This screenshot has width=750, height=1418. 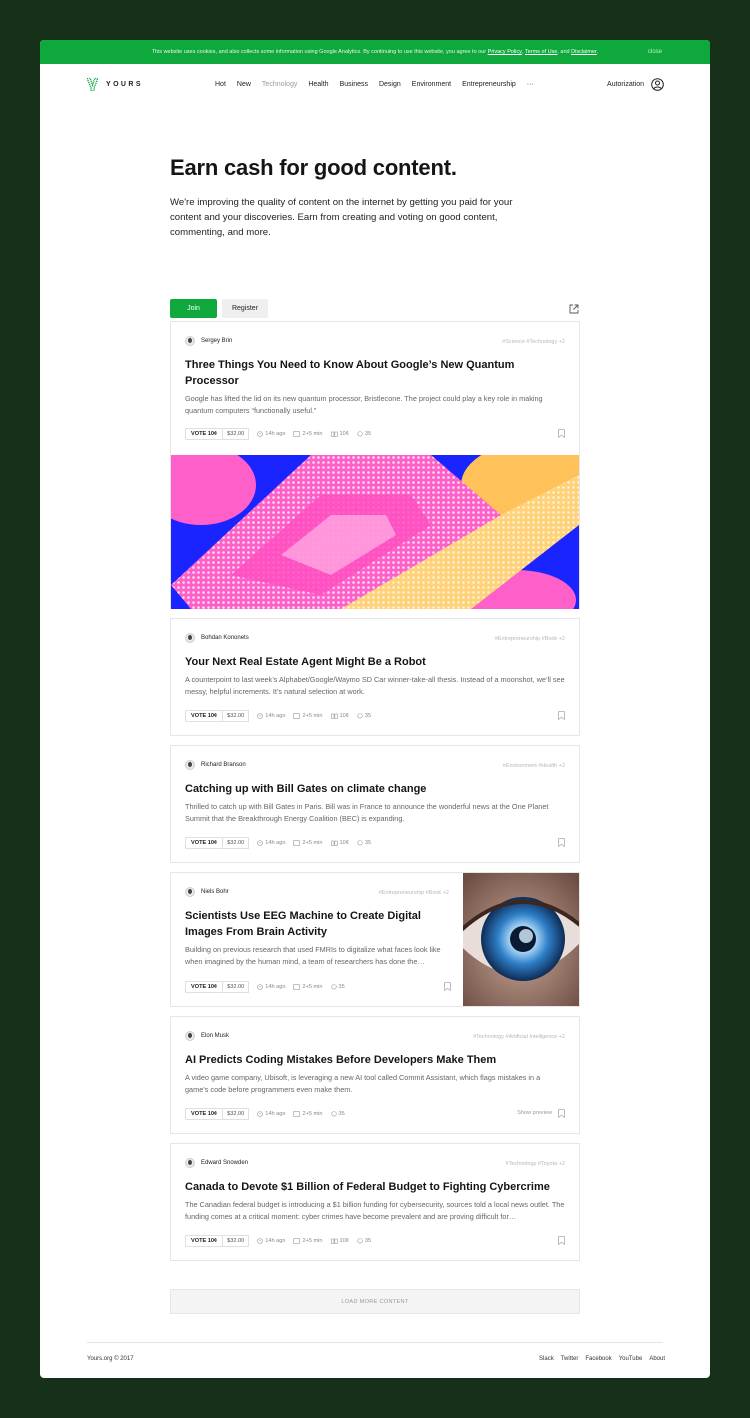 What do you see at coordinates (354, 84) in the screenshot?
I see `nav-item-business: Business` at bounding box center [354, 84].